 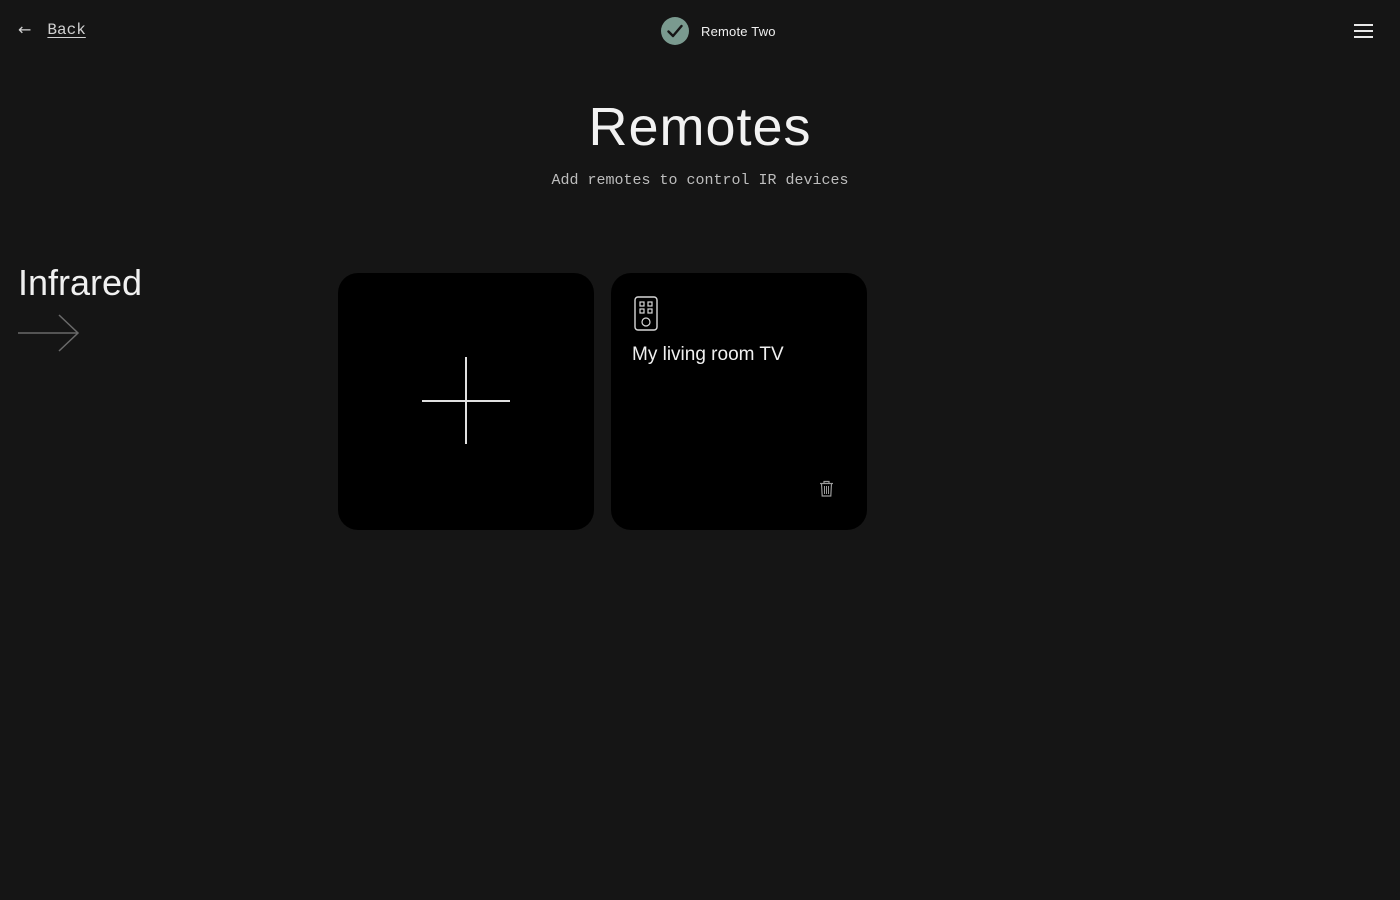 What do you see at coordinates (66, 30) in the screenshot?
I see `back-label: Back` at bounding box center [66, 30].